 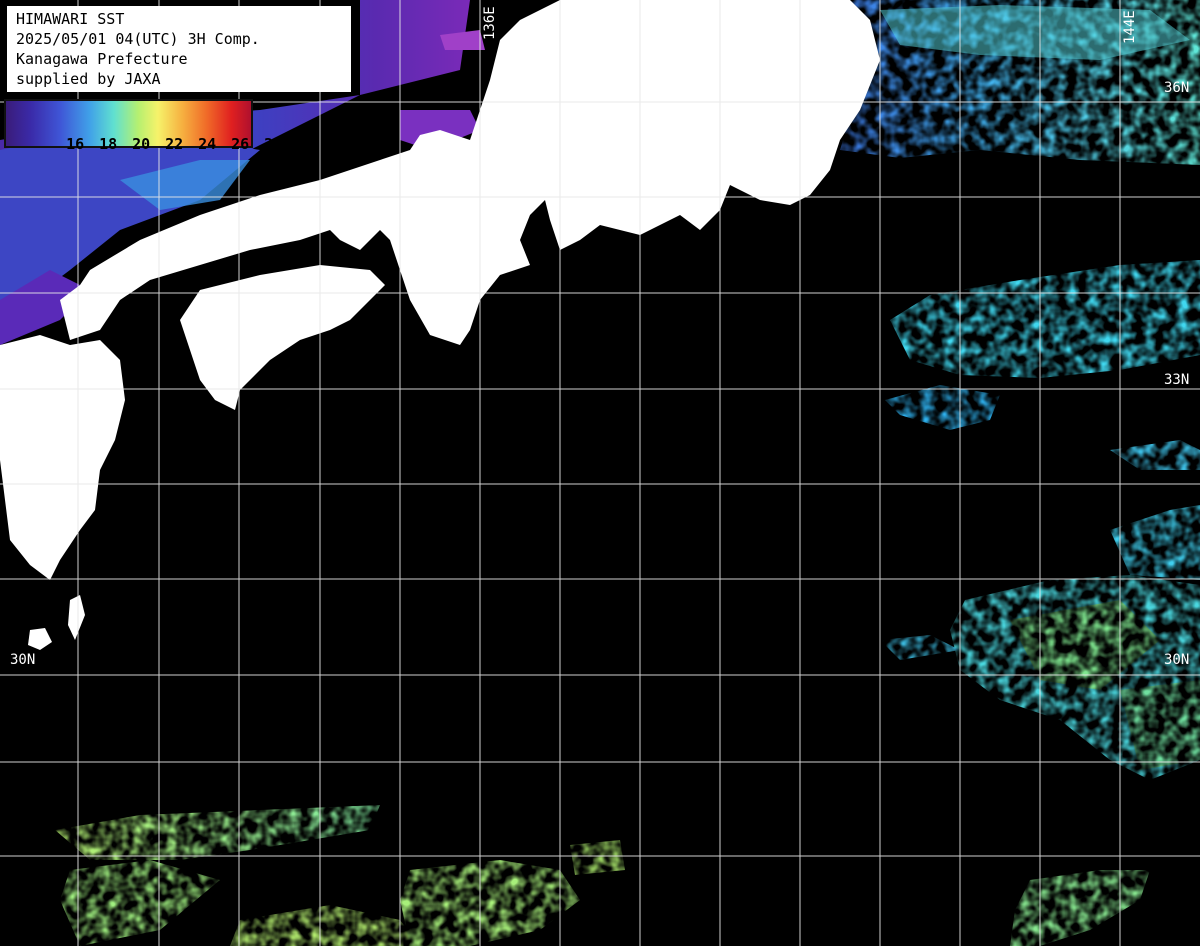 I want to click on legend-tick: 22, so click(x=174, y=144).